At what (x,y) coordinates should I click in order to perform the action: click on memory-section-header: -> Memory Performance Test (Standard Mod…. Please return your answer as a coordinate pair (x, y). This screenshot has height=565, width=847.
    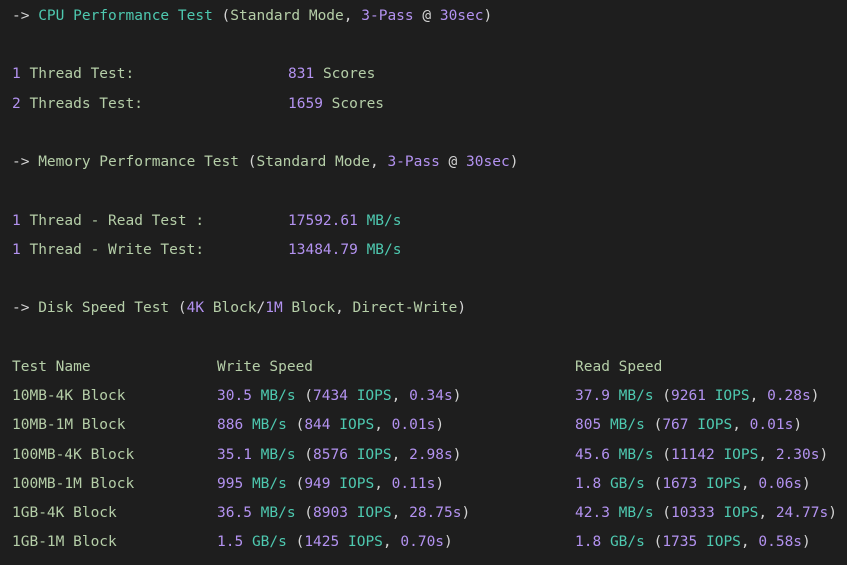
    Looking at the image, I should click on (265, 162).